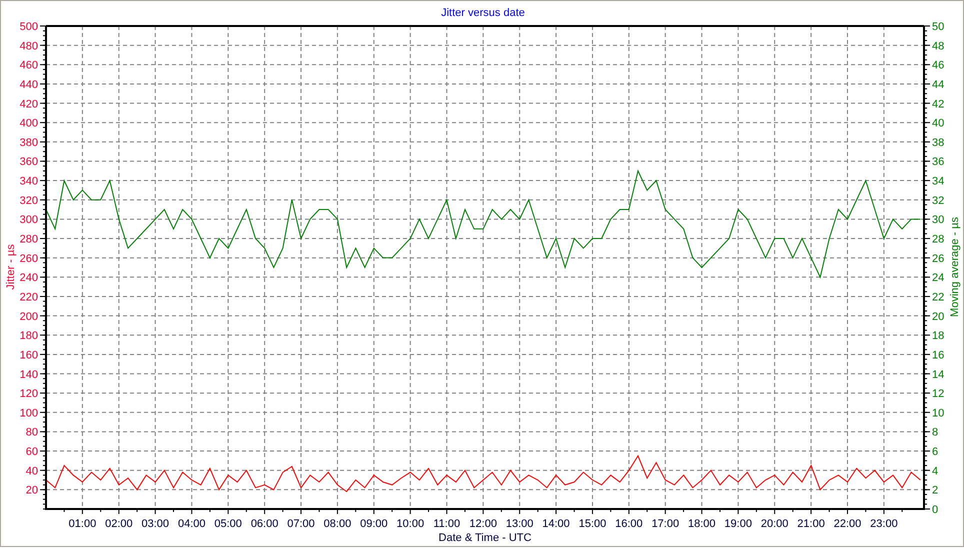 Image resolution: width=964 pixels, height=549 pixels. What do you see at coordinates (32, 432) in the screenshot?
I see `tick-label: 80` at bounding box center [32, 432].